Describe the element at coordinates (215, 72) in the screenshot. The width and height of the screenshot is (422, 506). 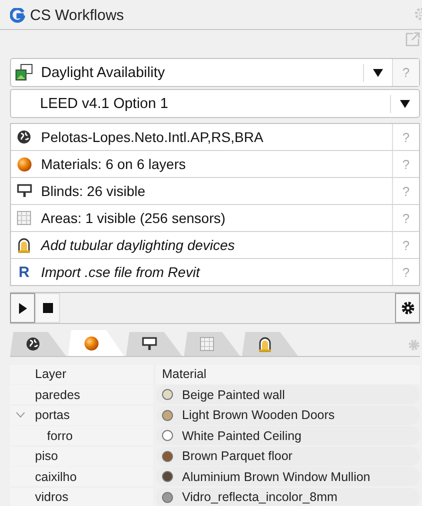
I see `workflow-dropdown: Daylight Availability ?` at that location.